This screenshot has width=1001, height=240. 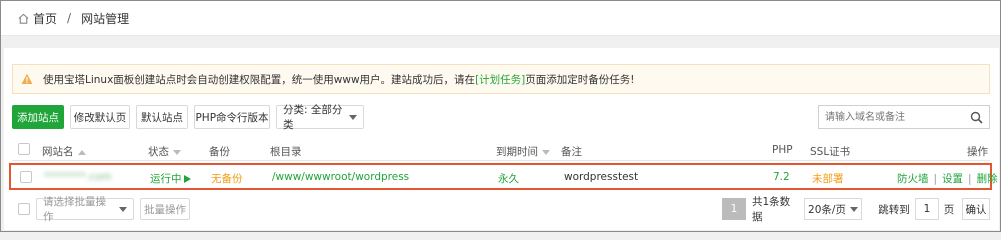 I want to click on site-name-masked: ********.com, so click(x=78, y=177).